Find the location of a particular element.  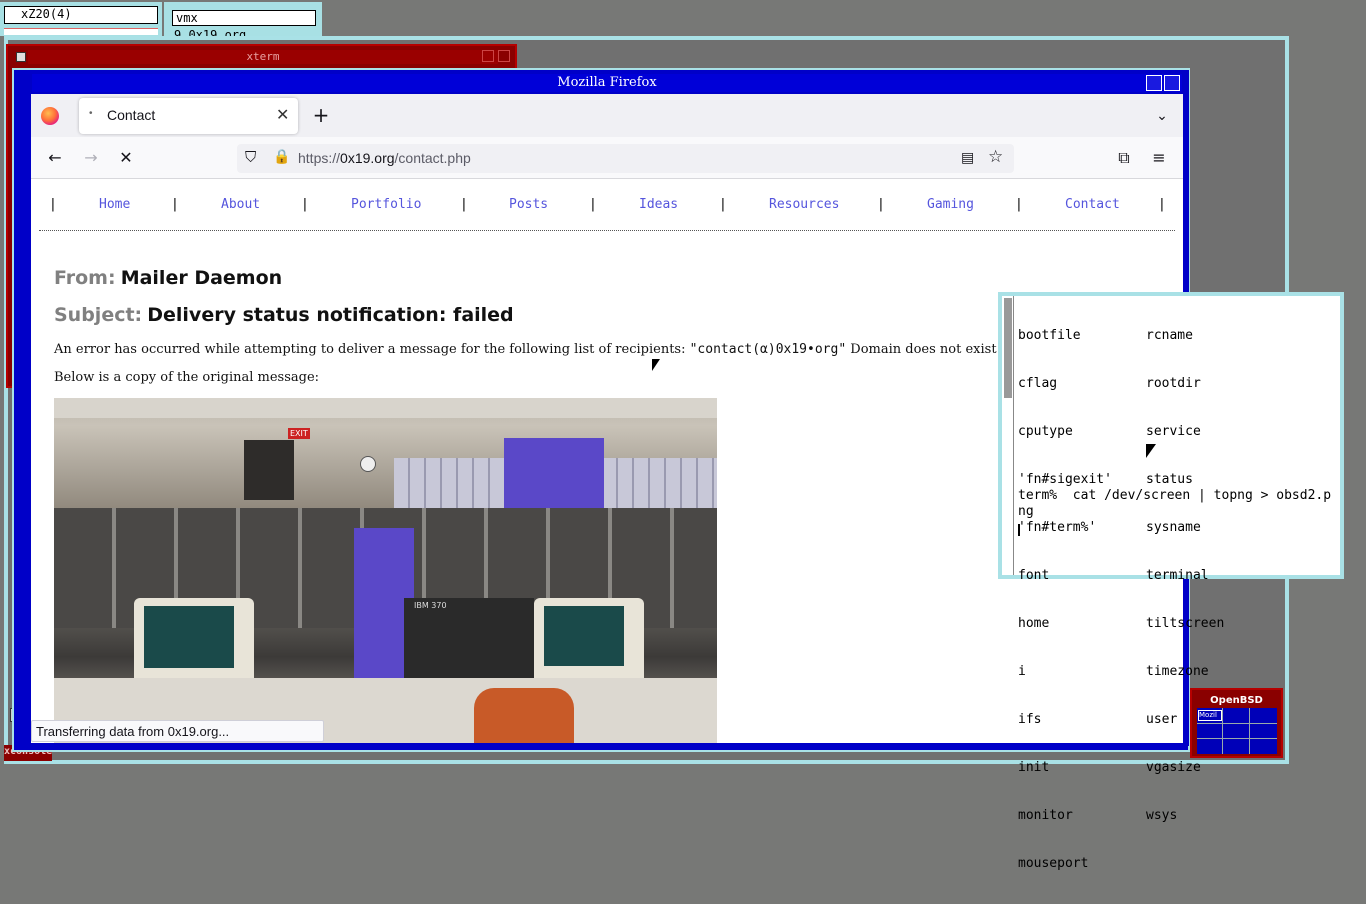

url-text: https://0x19.org/contact.php is located at coordinates (384, 158).